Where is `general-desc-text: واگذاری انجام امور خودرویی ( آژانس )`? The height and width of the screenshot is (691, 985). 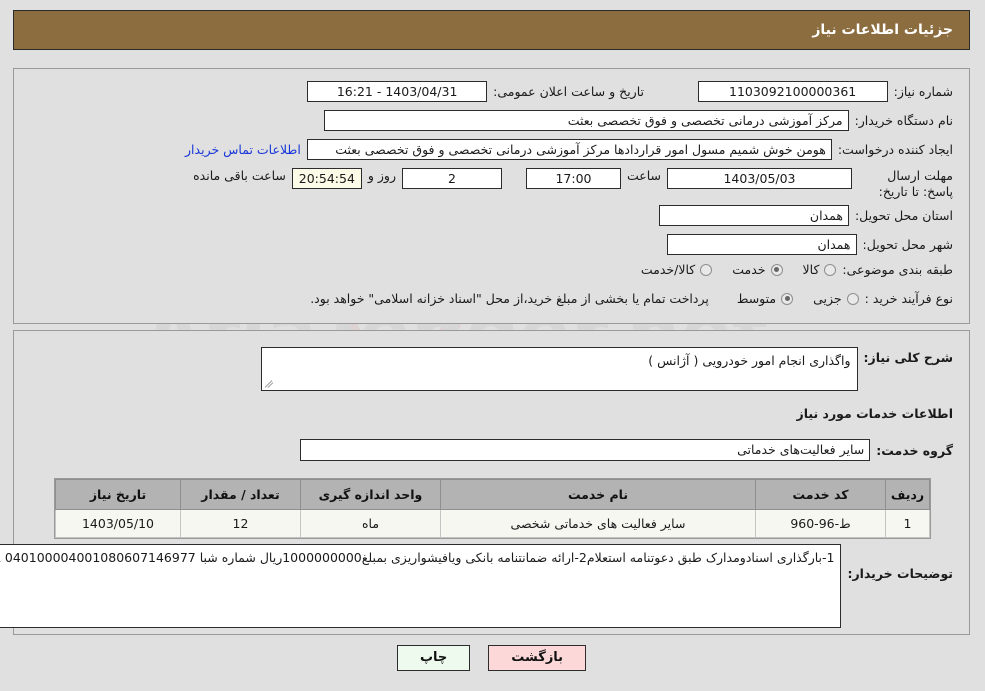
general-desc-text: واگذاری انجام امور خودرویی ( آژانس ) is located at coordinates (750, 360).